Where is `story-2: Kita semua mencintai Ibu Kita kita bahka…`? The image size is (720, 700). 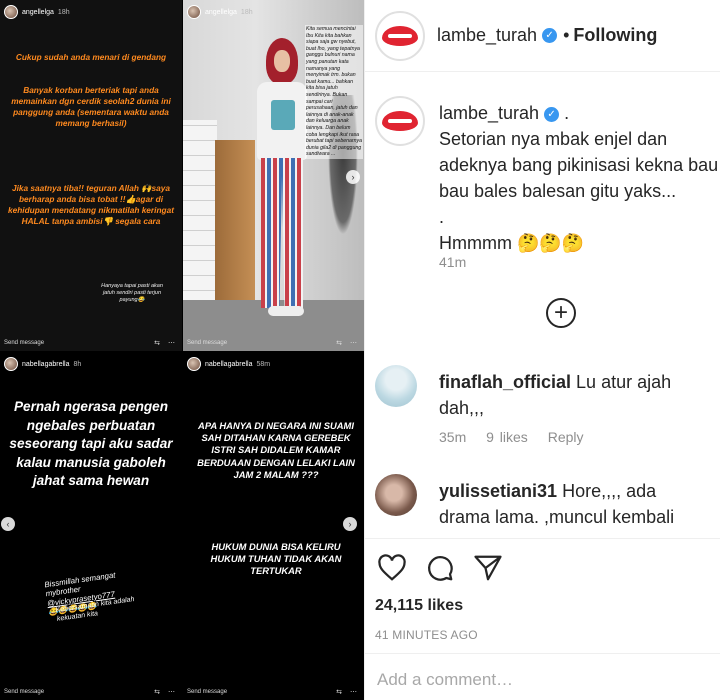 story-2: Kita semua mencintai Ibu Kita kita bahka… is located at coordinates (273, 175).